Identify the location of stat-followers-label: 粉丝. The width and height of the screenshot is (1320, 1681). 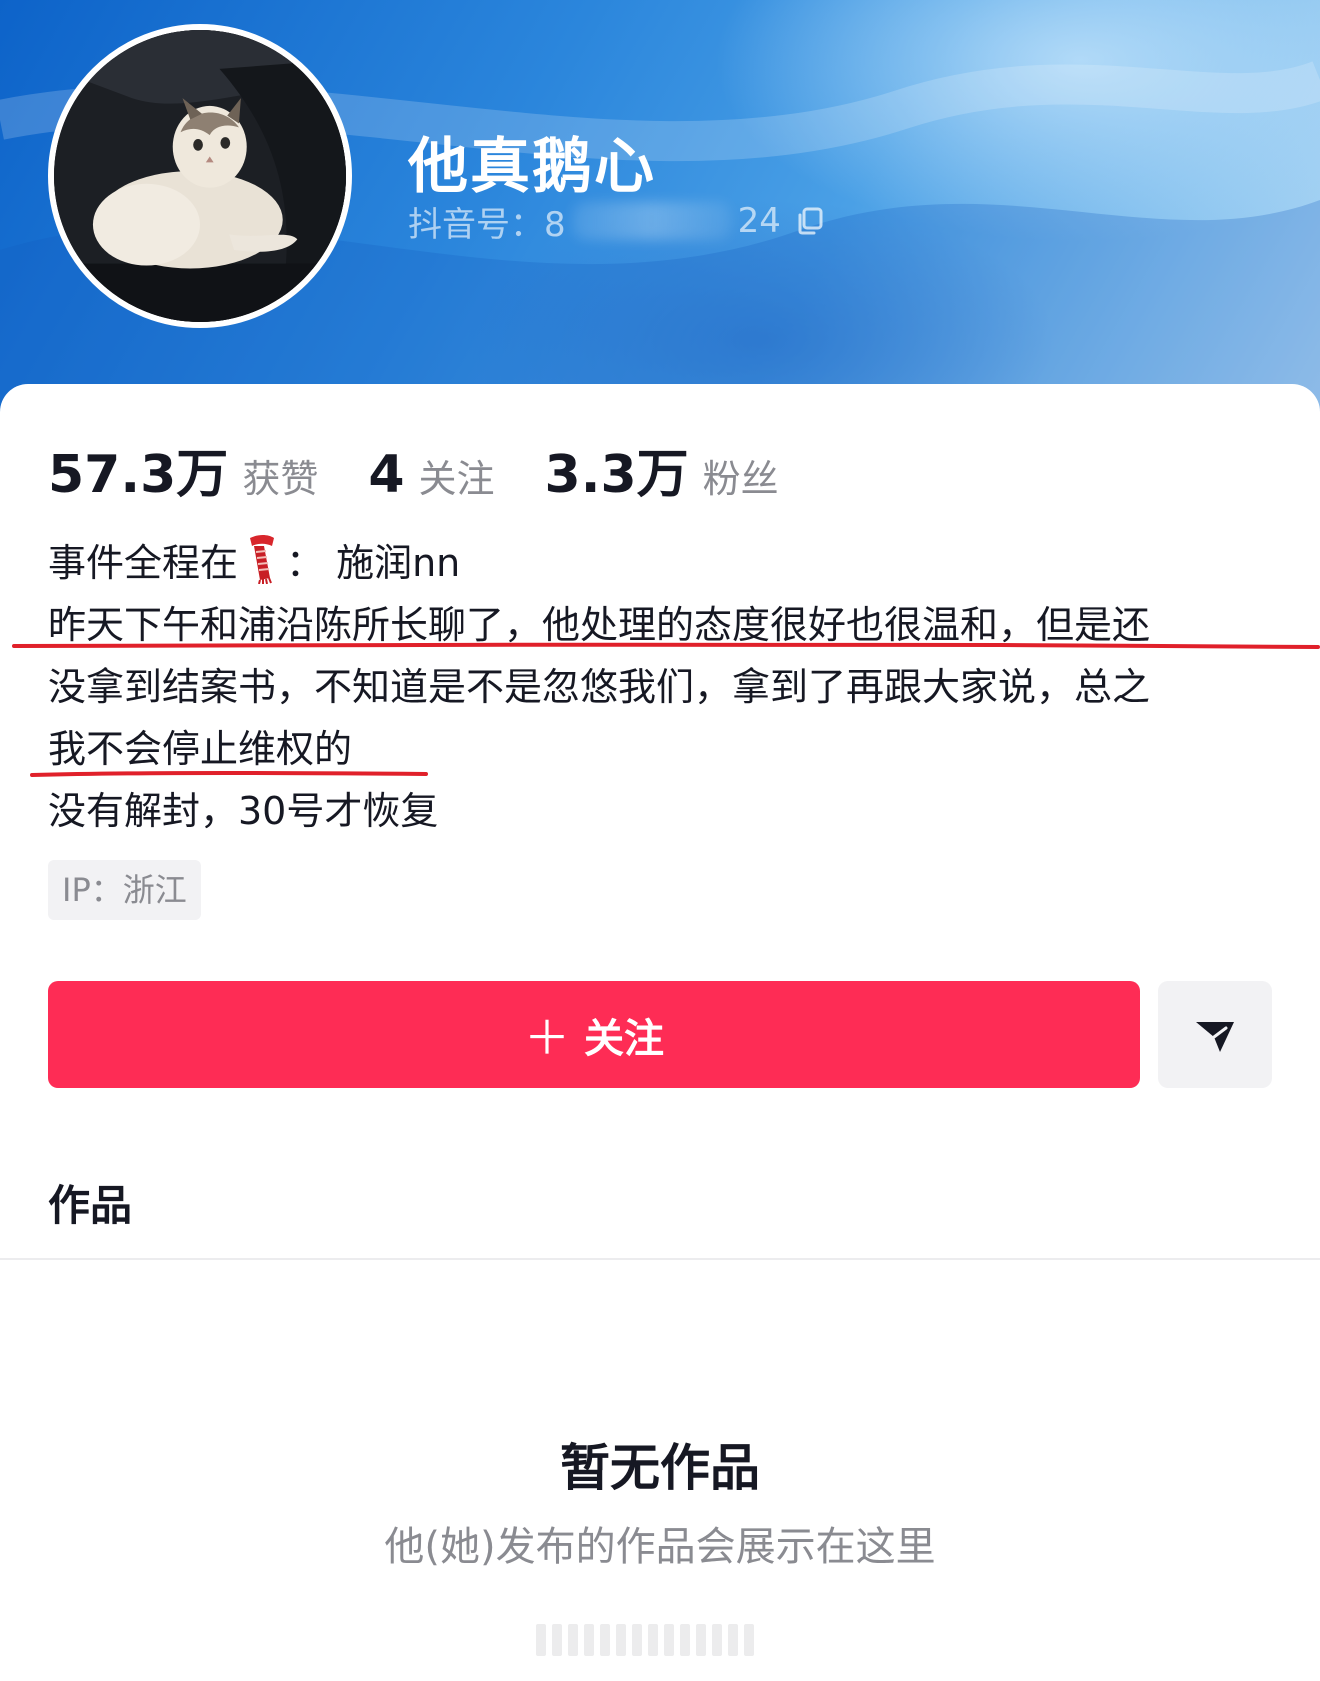
(740, 479).